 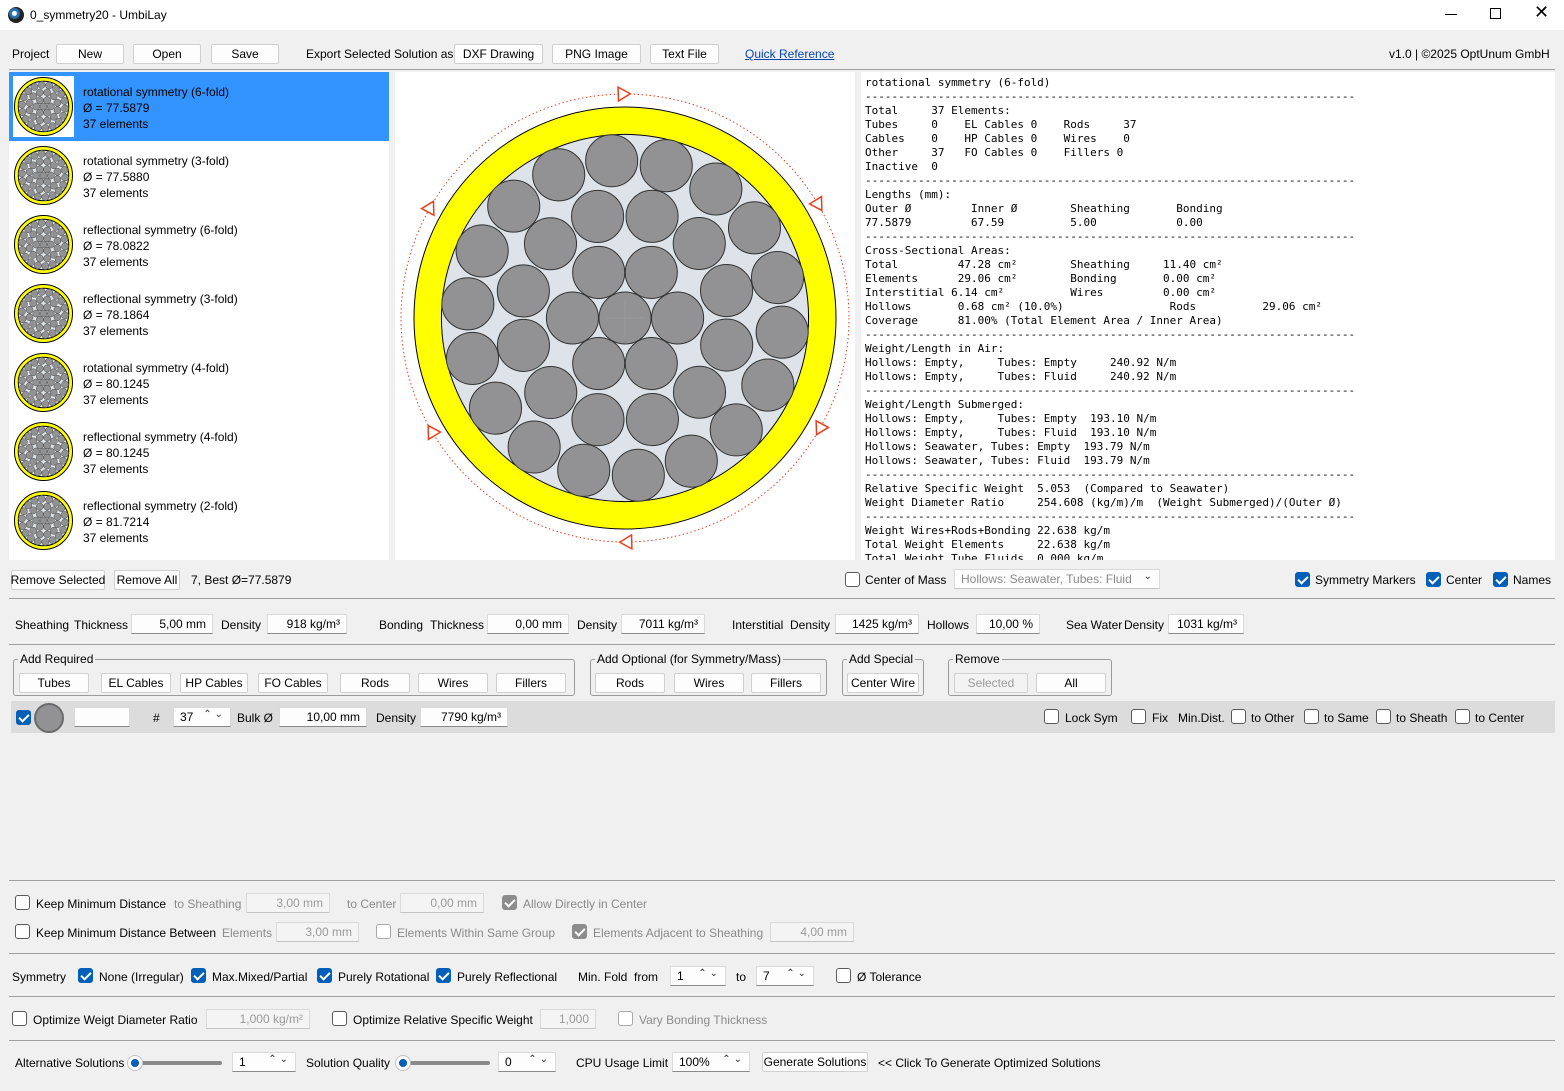 What do you see at coordinates (1433, 579) in the screenshot?
I see `center-checkbox` at bounding box center [1433, 579].